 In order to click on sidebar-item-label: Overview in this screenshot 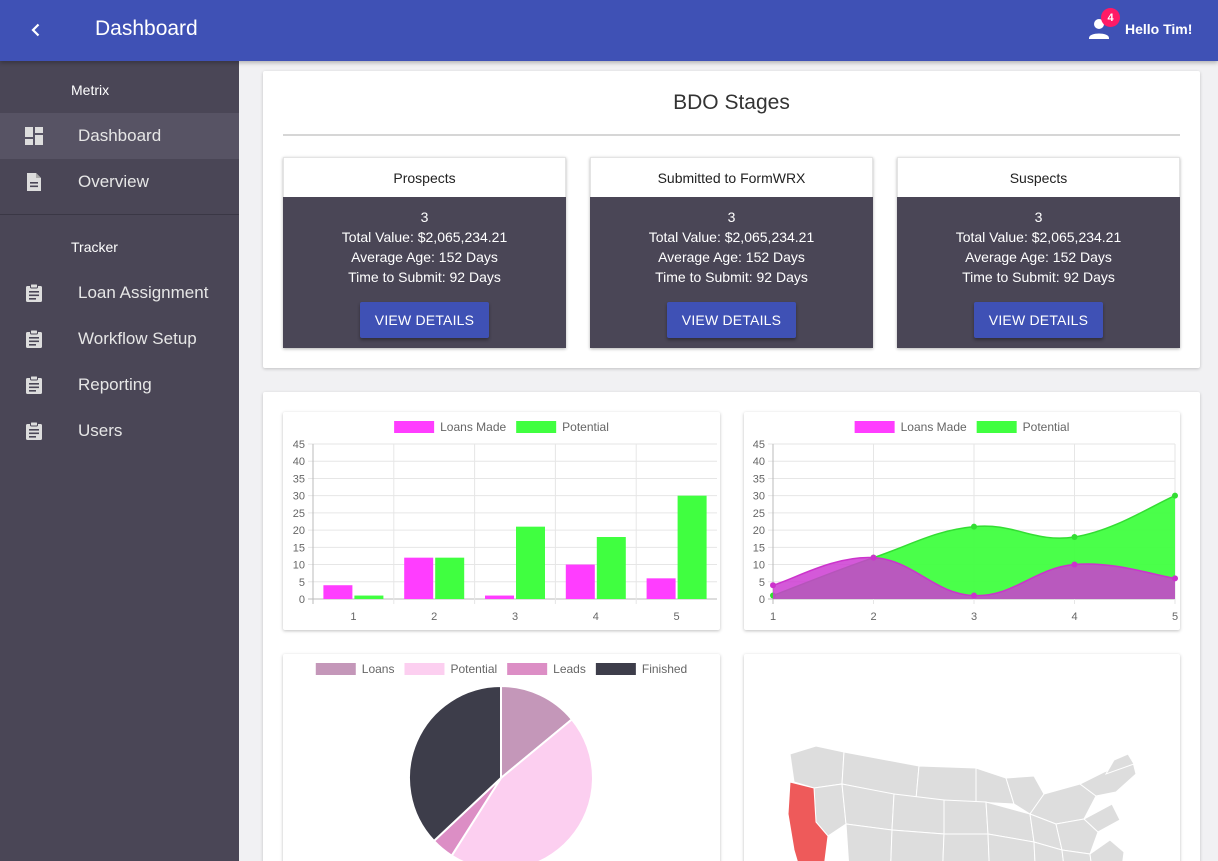, I will do `click(113, 181)`.